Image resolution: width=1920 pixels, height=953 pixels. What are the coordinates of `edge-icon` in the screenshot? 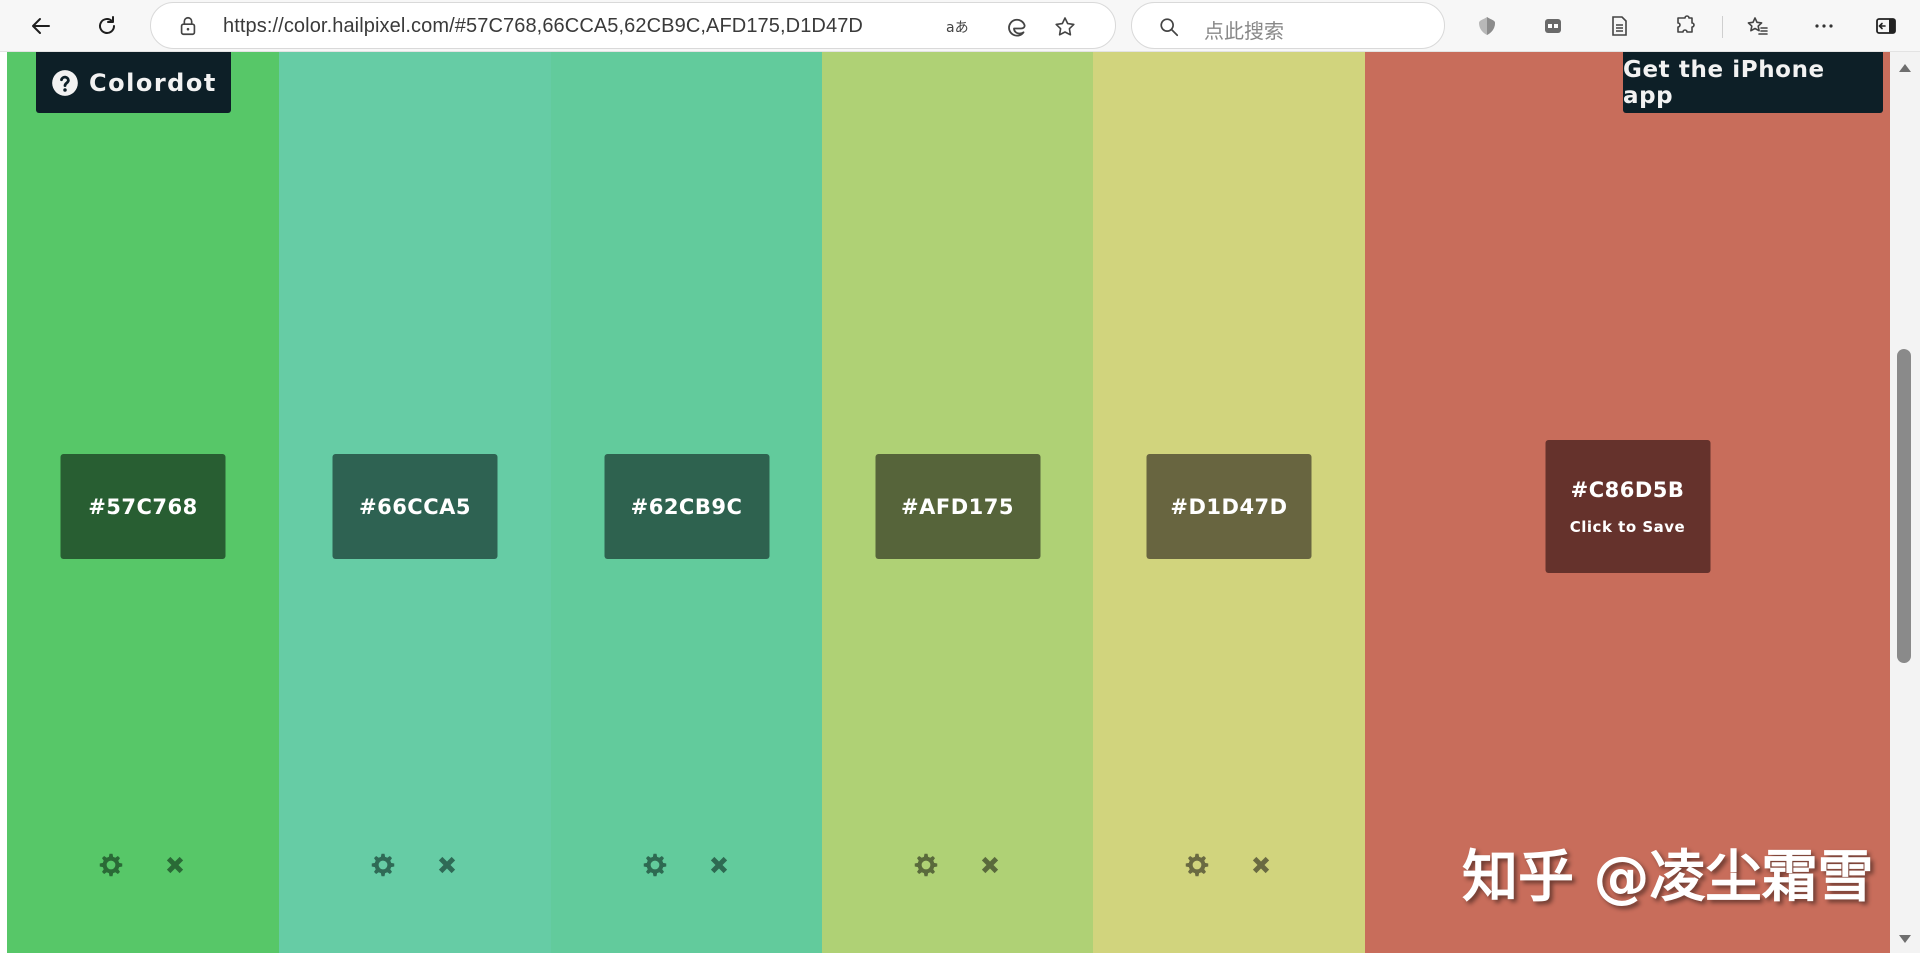 It's located at (1017, 27).